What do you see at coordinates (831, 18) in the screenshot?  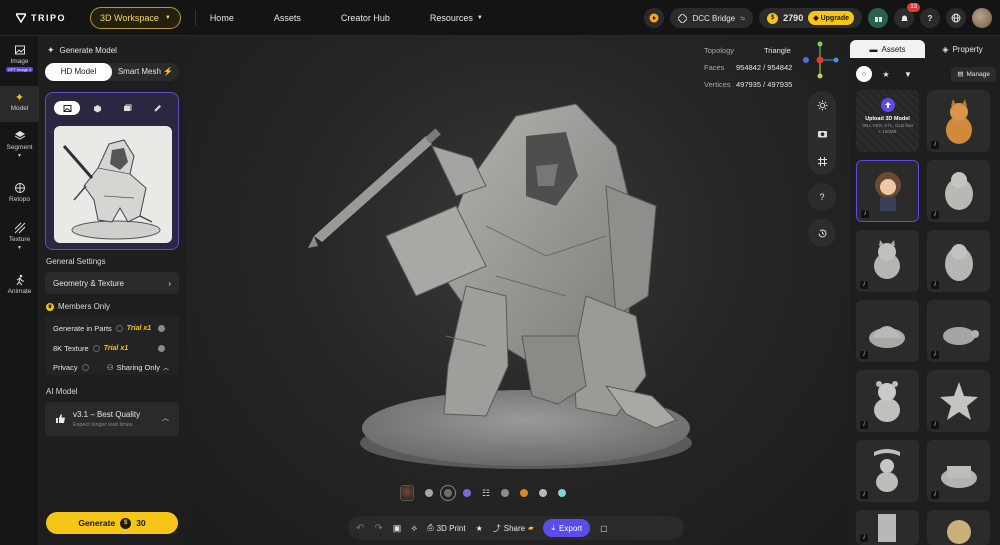 I see `upgrade-button: ◆ Upgrade` at bounding box center [831, 18].